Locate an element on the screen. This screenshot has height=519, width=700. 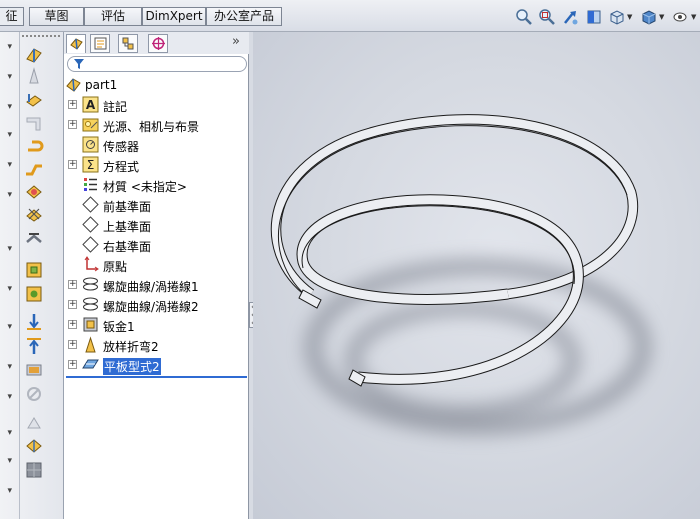
tree-item-label: 材質 <未指定> is located at coordinates (145, 187).